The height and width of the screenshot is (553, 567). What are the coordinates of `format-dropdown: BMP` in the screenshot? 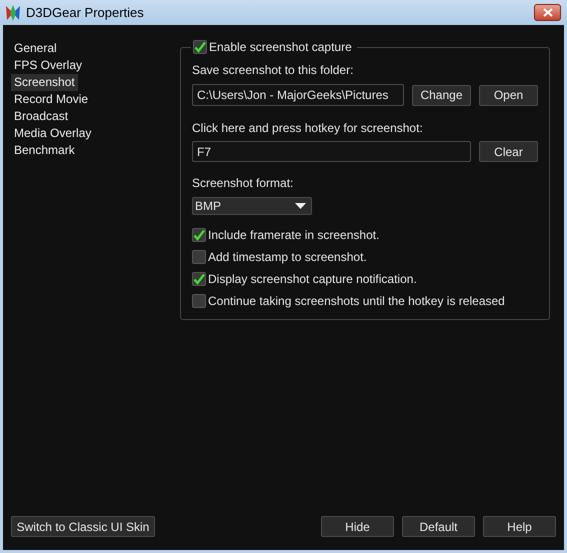 It's located at (252, 206).